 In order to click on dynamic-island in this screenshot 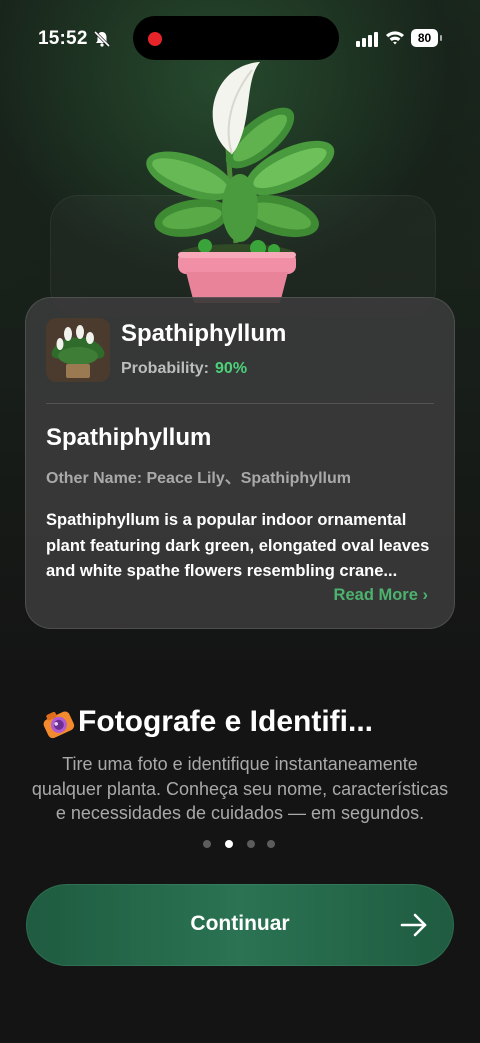, I will do `click(236, 38)`.